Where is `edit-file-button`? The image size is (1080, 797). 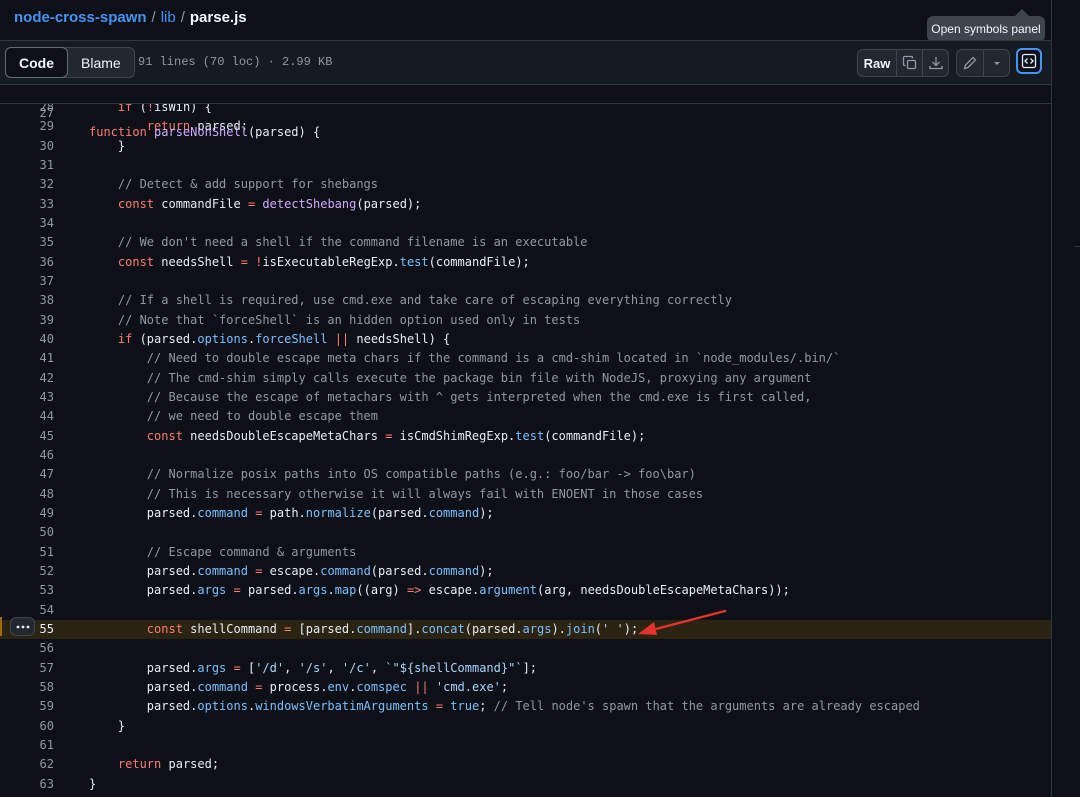
edit-file-button is located at coordinates (970, 63).